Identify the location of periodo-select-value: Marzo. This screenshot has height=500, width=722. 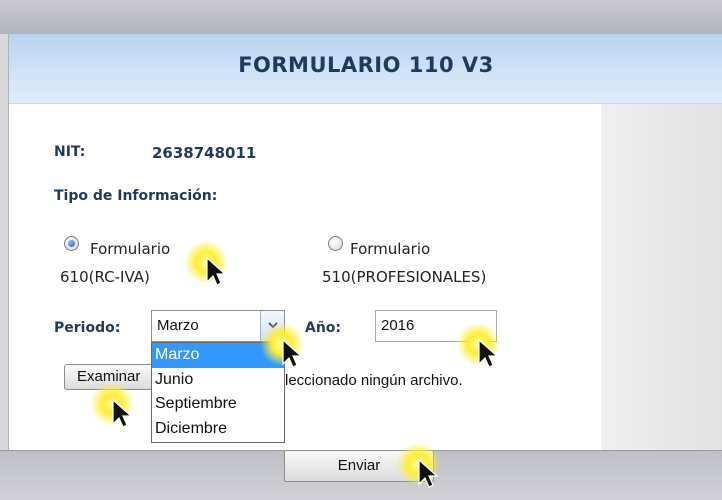
(178, 325).